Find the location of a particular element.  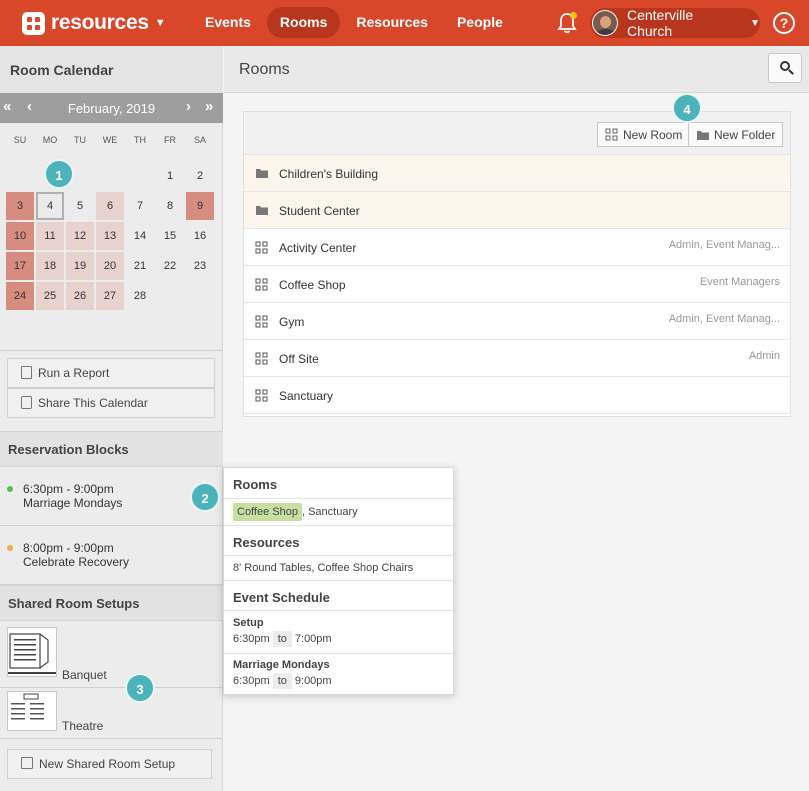

search-button is located at coordinates (785, 68).